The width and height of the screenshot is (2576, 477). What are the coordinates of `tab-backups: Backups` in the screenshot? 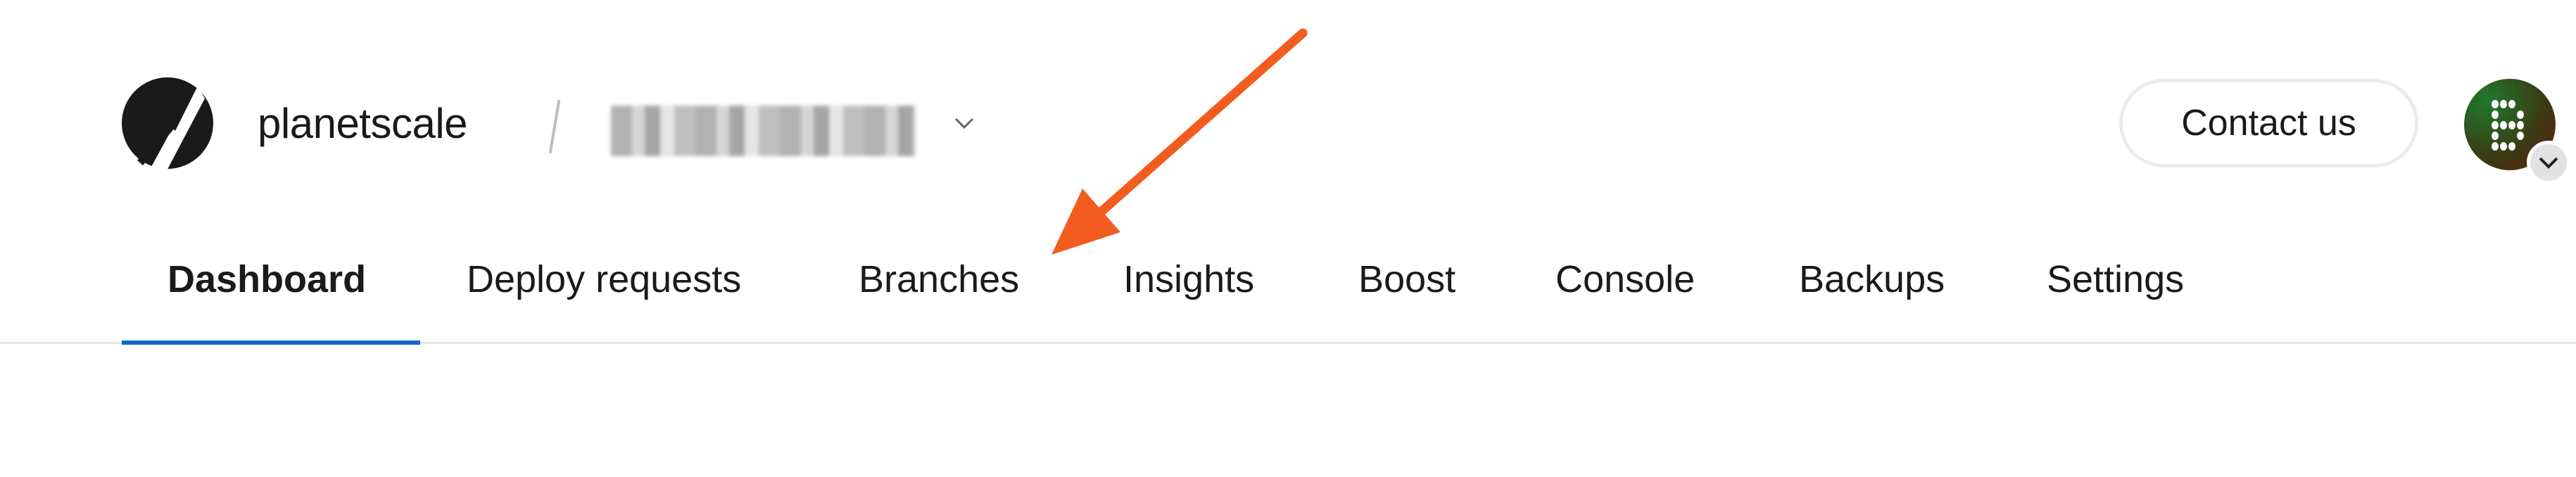 It's located at (1872, 279).